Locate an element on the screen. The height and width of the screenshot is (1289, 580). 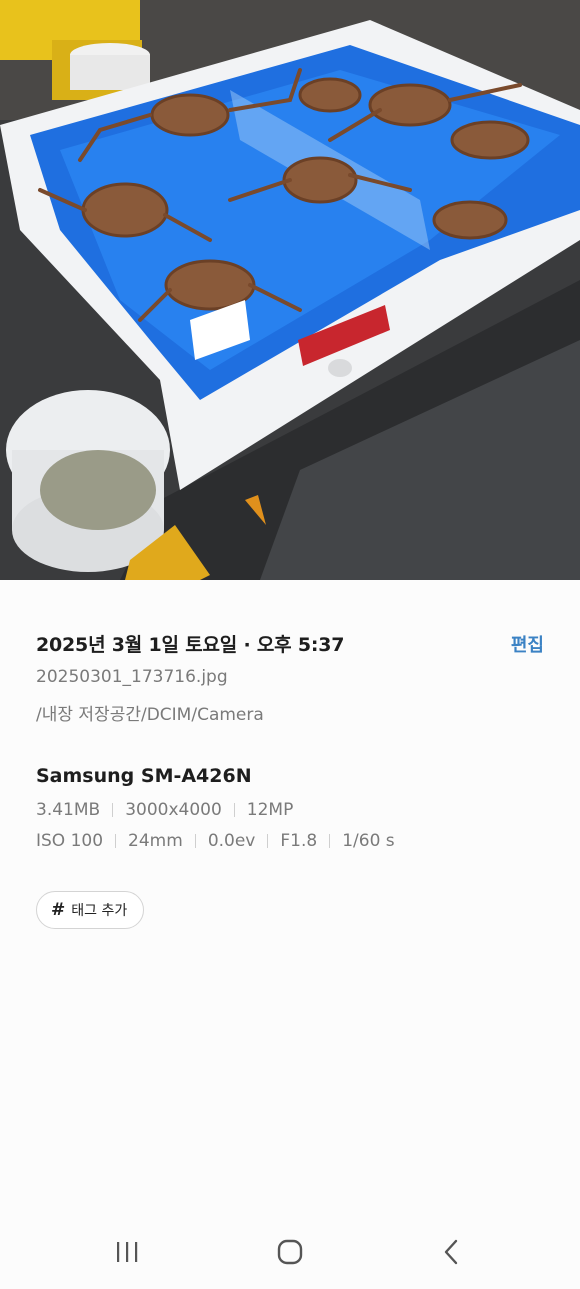
datetime-row: 2025년 3월 1일 토요일 · 오후 5:37 편집 is located at coordinates (290, 643).